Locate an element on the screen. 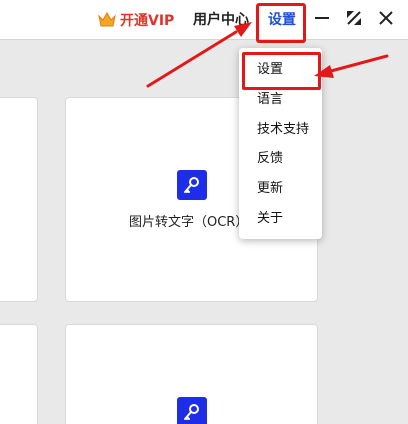 The image size is (408, 424). arrow-to-settings is located at coordinates (199, 55).